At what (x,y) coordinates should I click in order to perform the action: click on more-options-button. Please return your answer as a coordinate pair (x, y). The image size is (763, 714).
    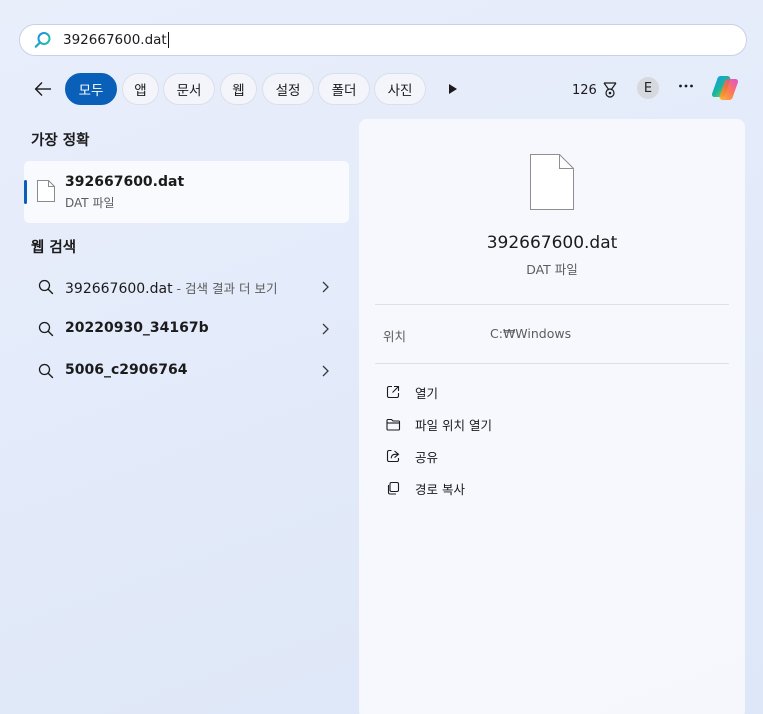
    Looking at the image, I should click on (686, 88).